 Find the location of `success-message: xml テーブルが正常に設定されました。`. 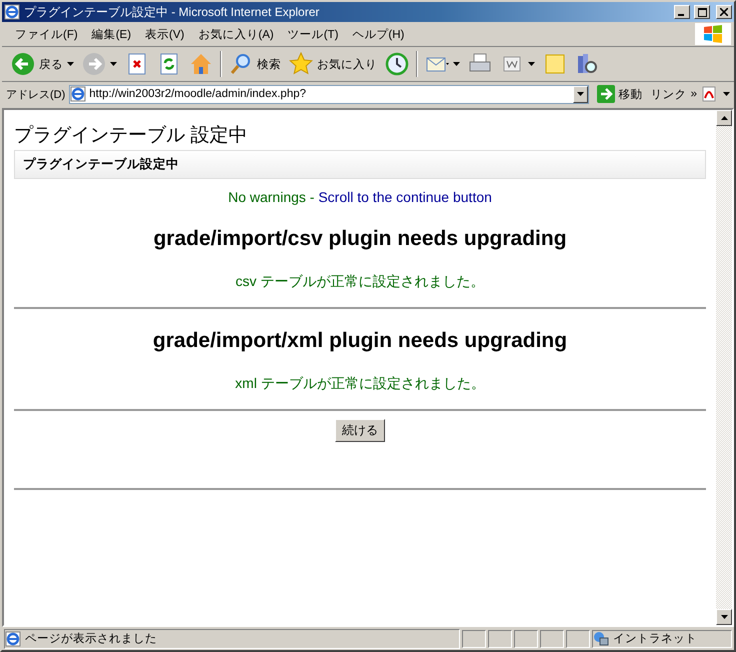

success-message: xml テーブルが正常に設定されました。 is located at coordinates (360, 384).